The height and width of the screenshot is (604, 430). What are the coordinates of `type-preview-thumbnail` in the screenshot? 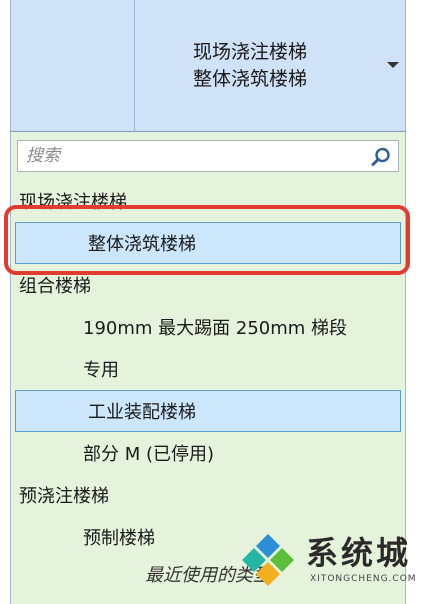 It's located at (73, 66).